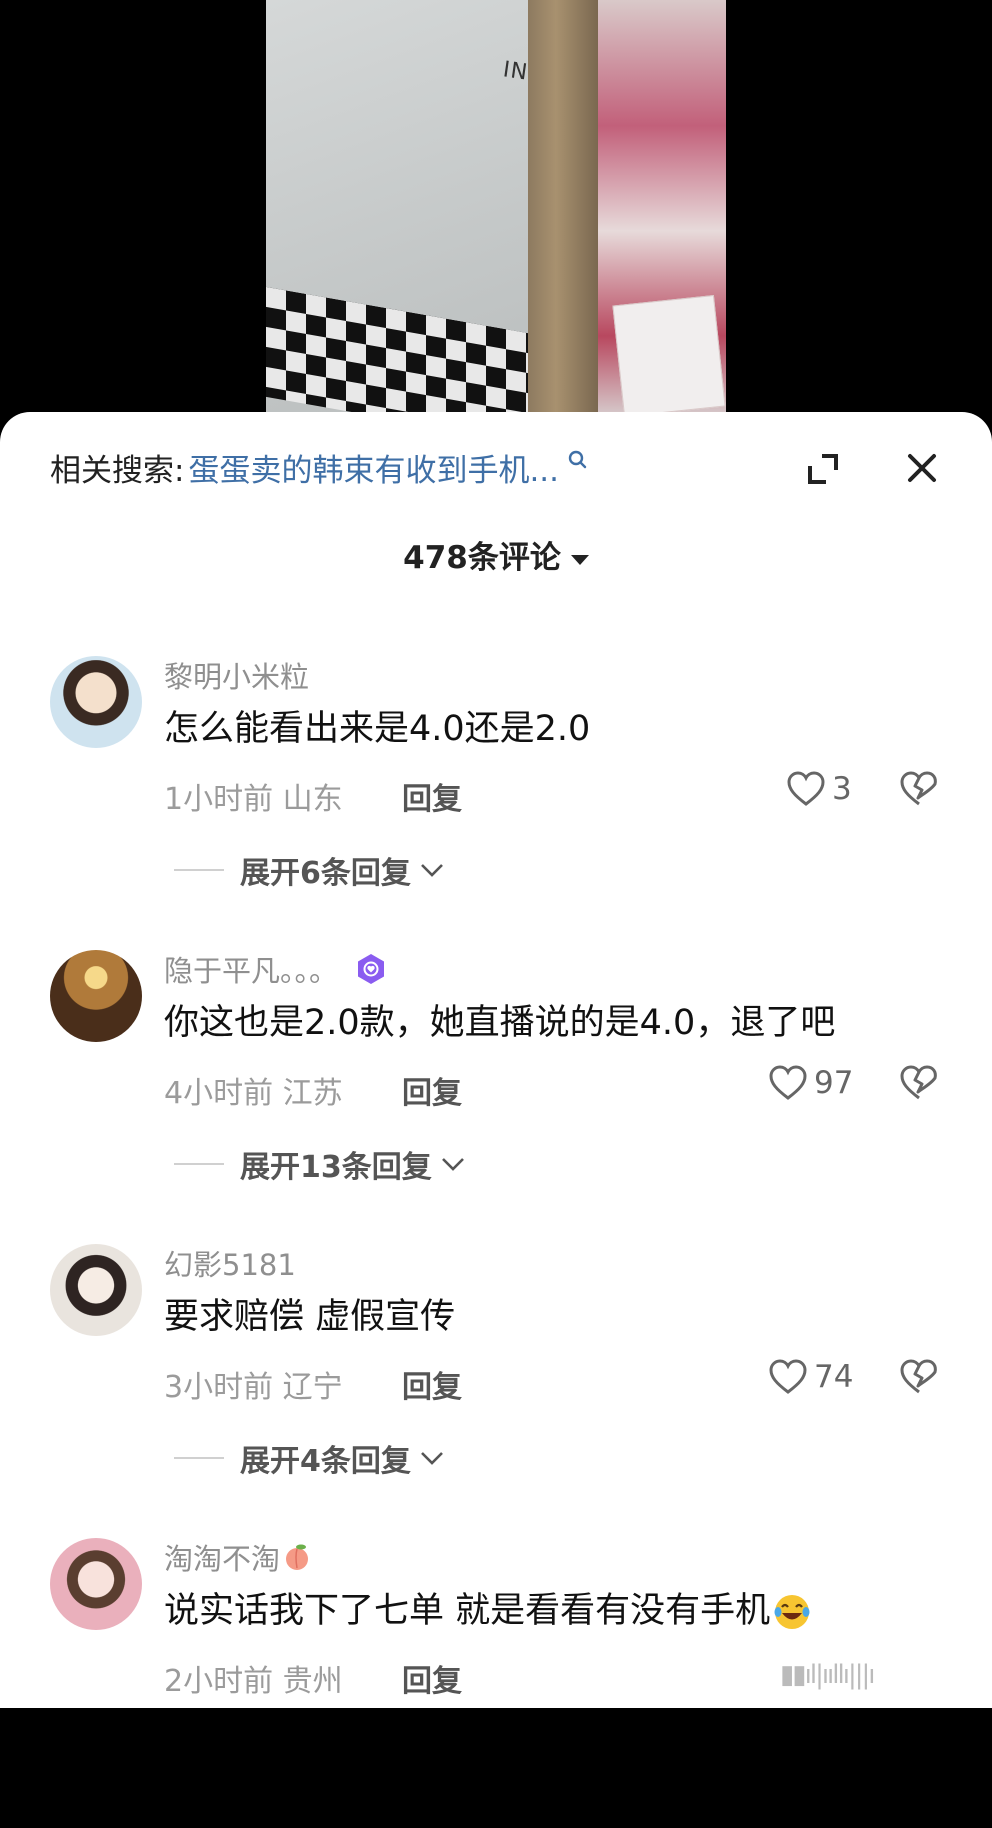  Describe the element at coordinates (276, 969) in the screenshot. I see `comment-username: 隐于平凡。。。` at that location.